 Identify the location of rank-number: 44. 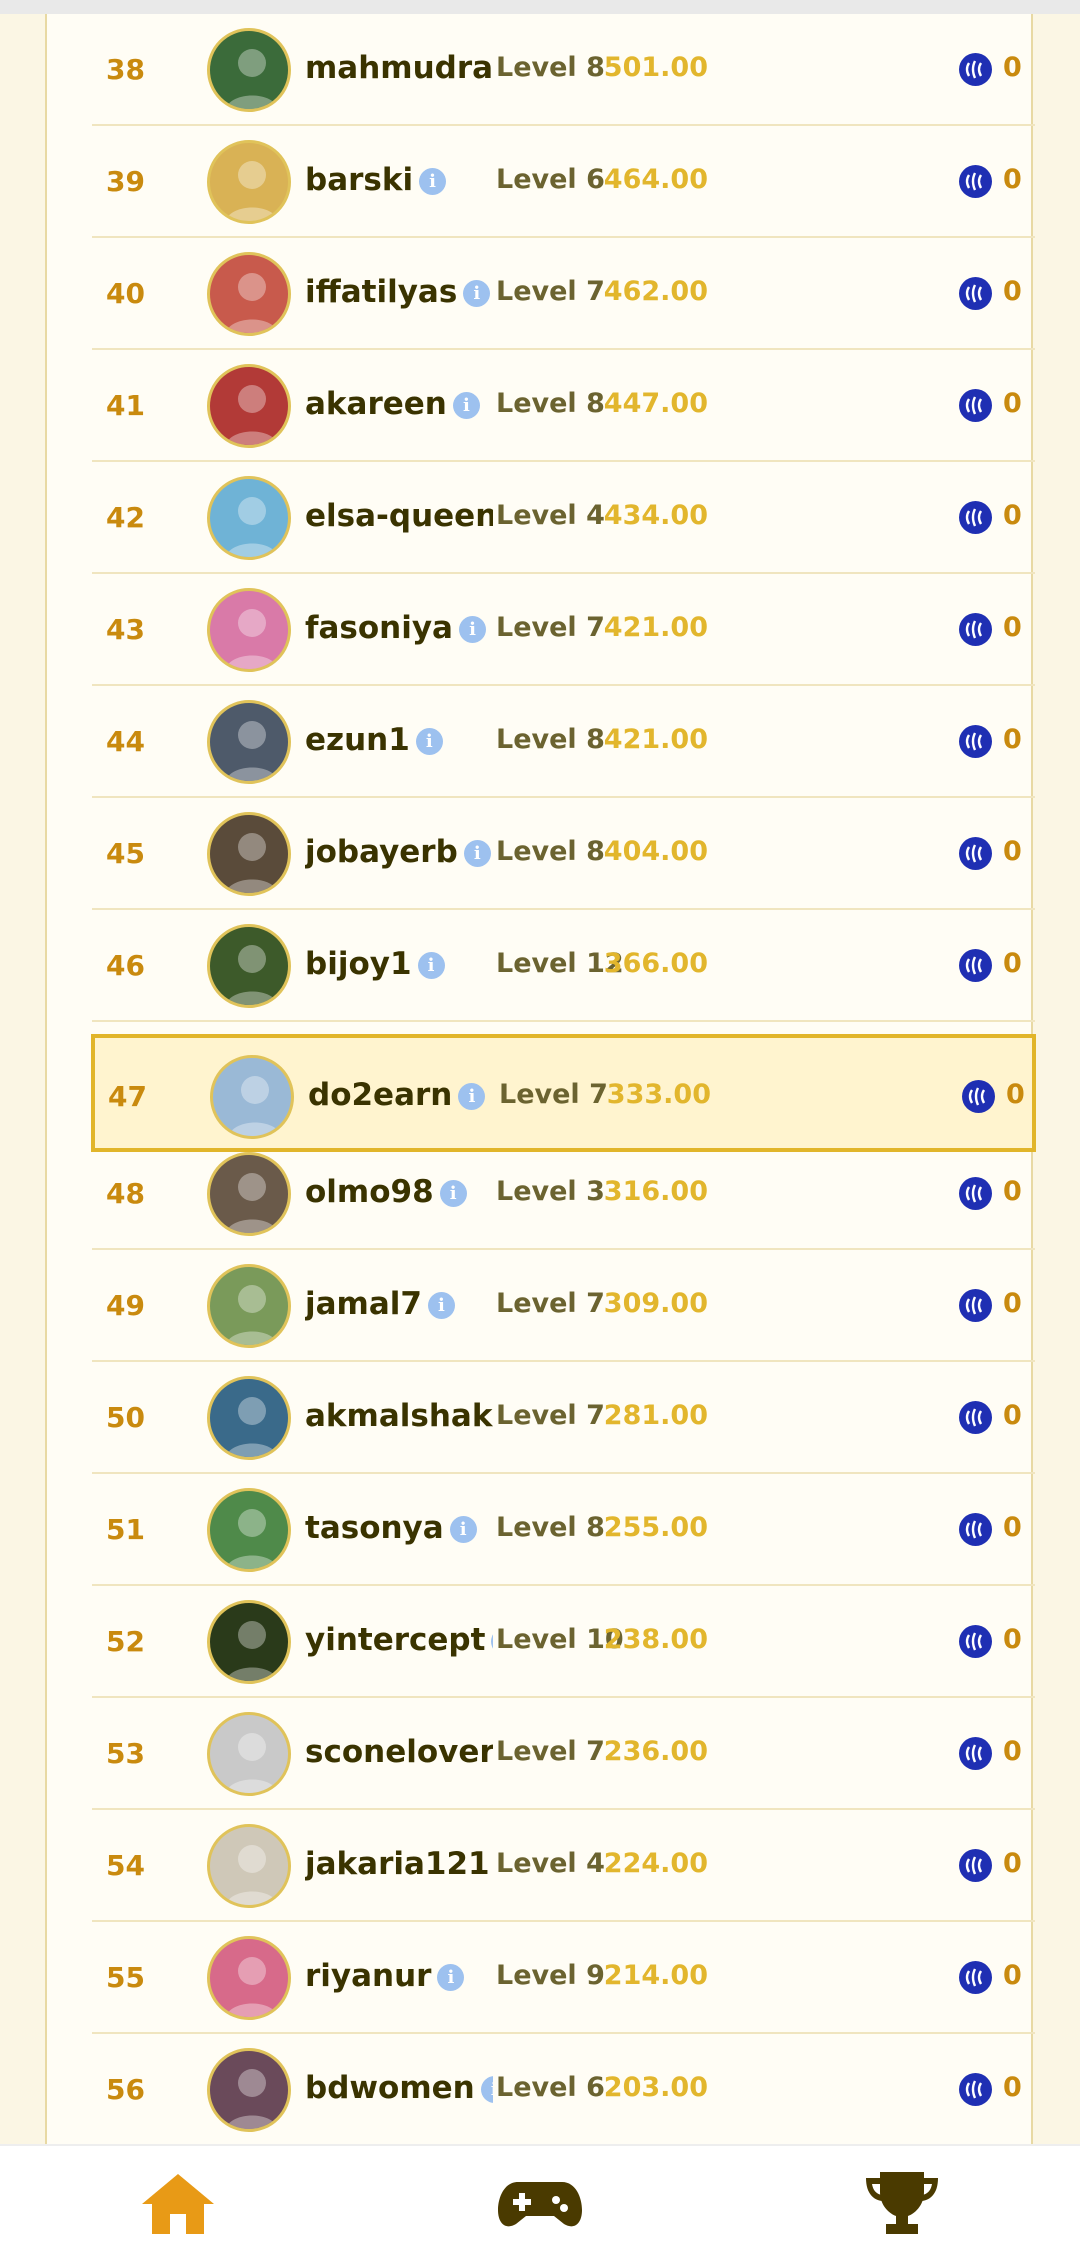
(125, 741).